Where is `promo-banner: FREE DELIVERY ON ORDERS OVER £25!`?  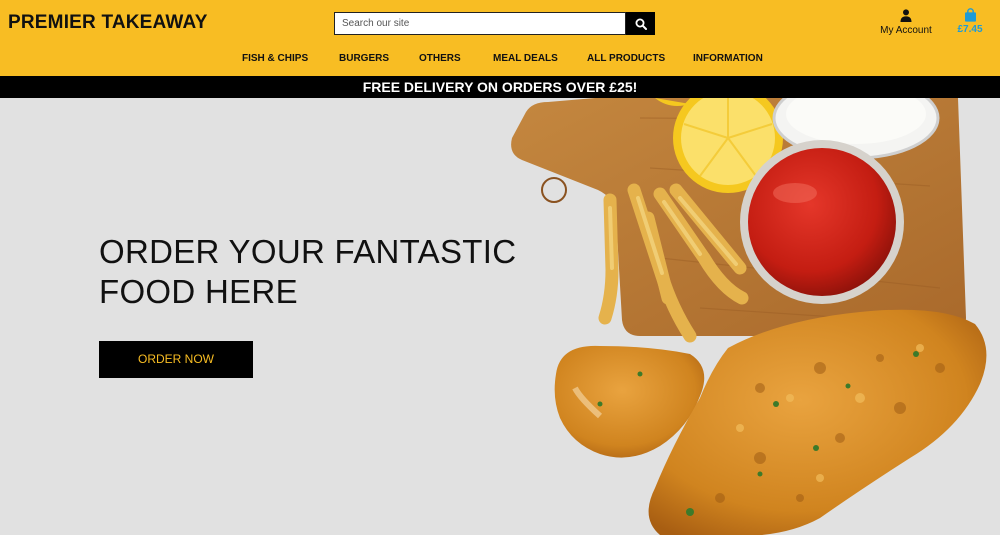 promo-banner: FREE DELIVERY ON ORDERS OVER £25! is located at coordinates (500, 87).